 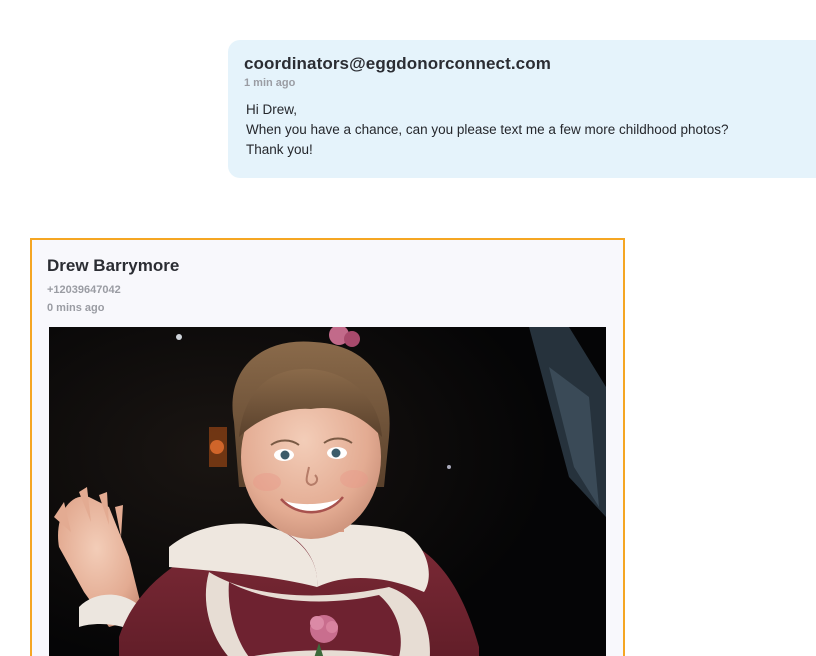 What do you see at coordinates (113, 265) in the screenshot?
I see `contact-name: Drew Barrymore` at bounding box center [113, 265].